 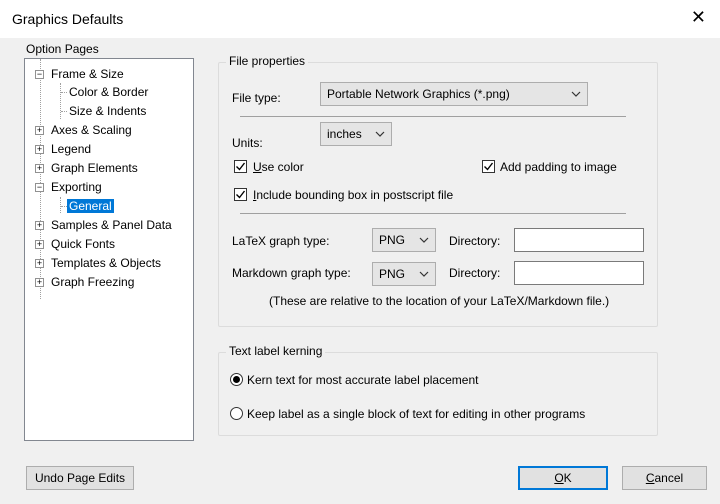 What do you see at coordinates (438, 394) in the screenshot?
I see `text-label-kerning-group` at bounding box center [438, 394].